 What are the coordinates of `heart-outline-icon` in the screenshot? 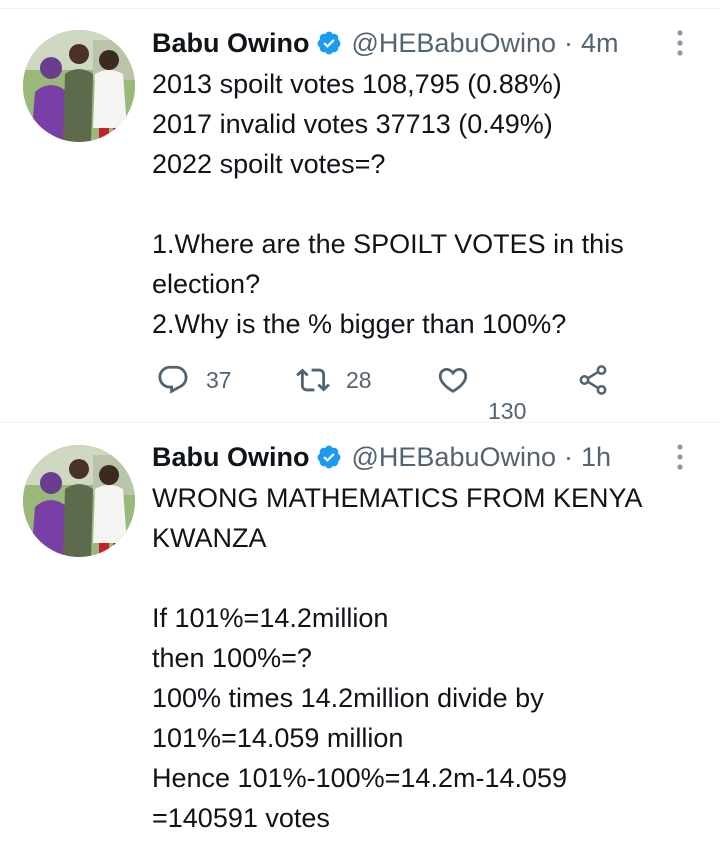 It's located at (453, 380).